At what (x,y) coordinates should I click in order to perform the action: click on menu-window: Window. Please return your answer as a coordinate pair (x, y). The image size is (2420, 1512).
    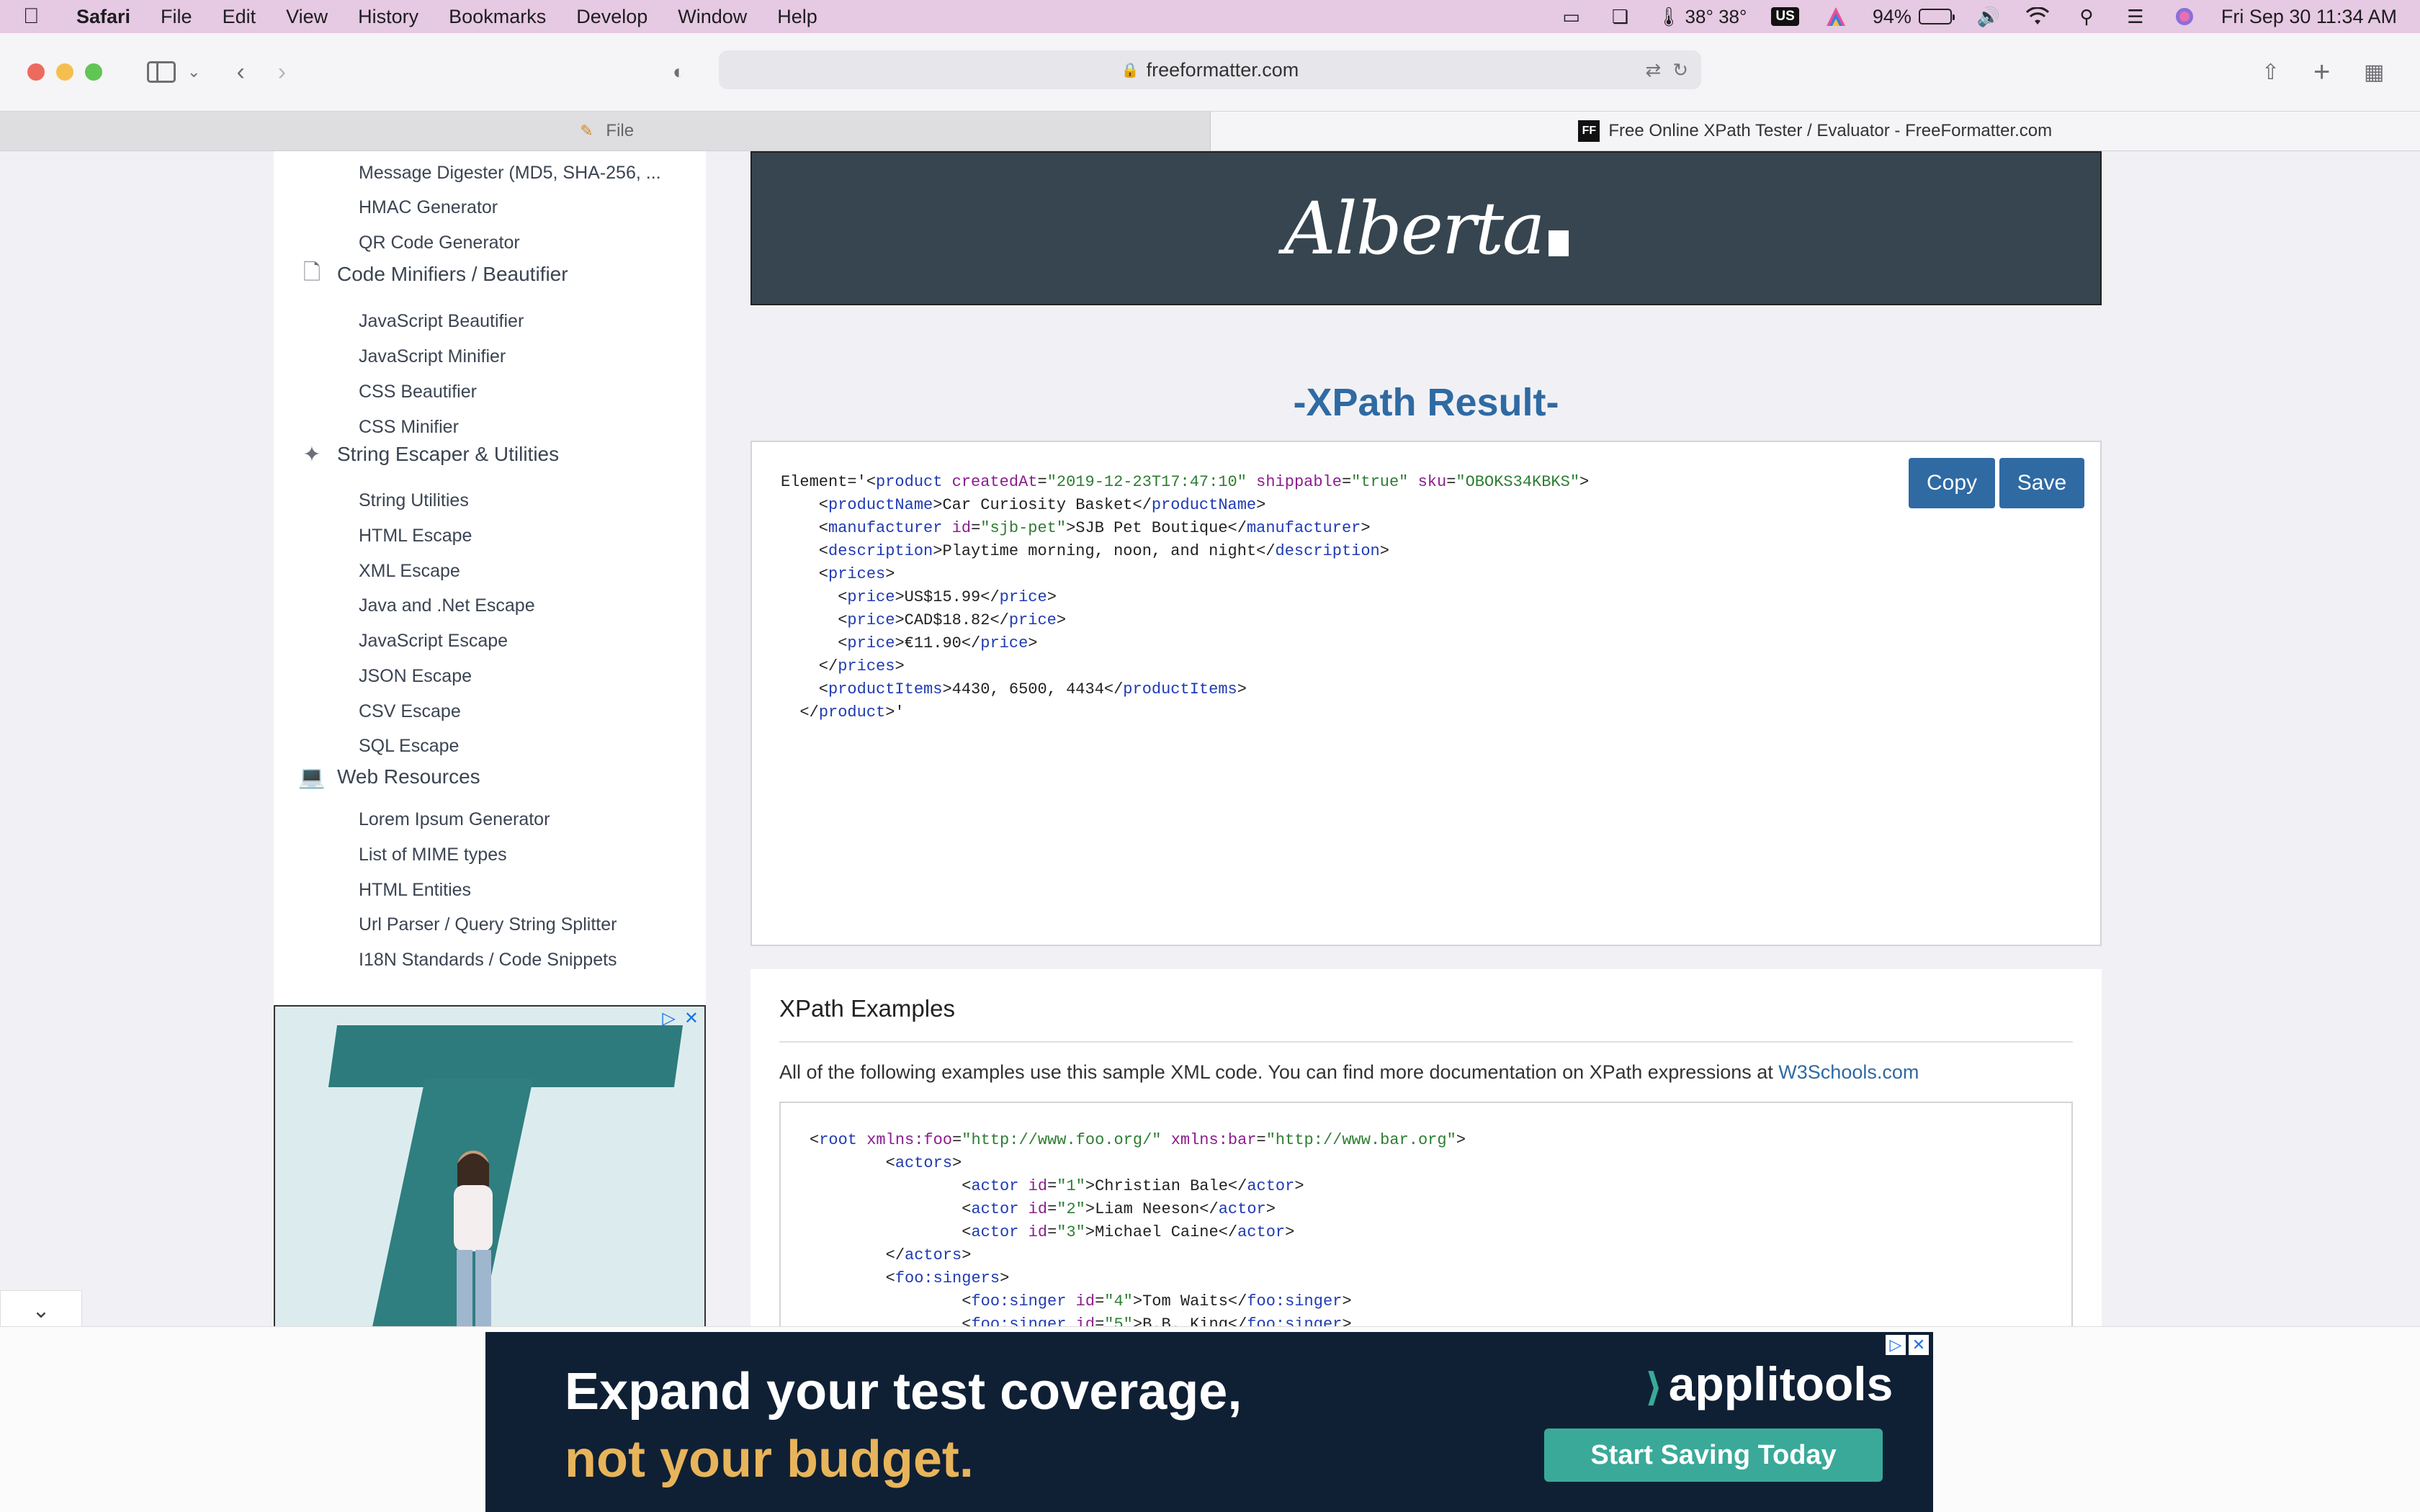
    Looking at the image, I should click on (712, 17).